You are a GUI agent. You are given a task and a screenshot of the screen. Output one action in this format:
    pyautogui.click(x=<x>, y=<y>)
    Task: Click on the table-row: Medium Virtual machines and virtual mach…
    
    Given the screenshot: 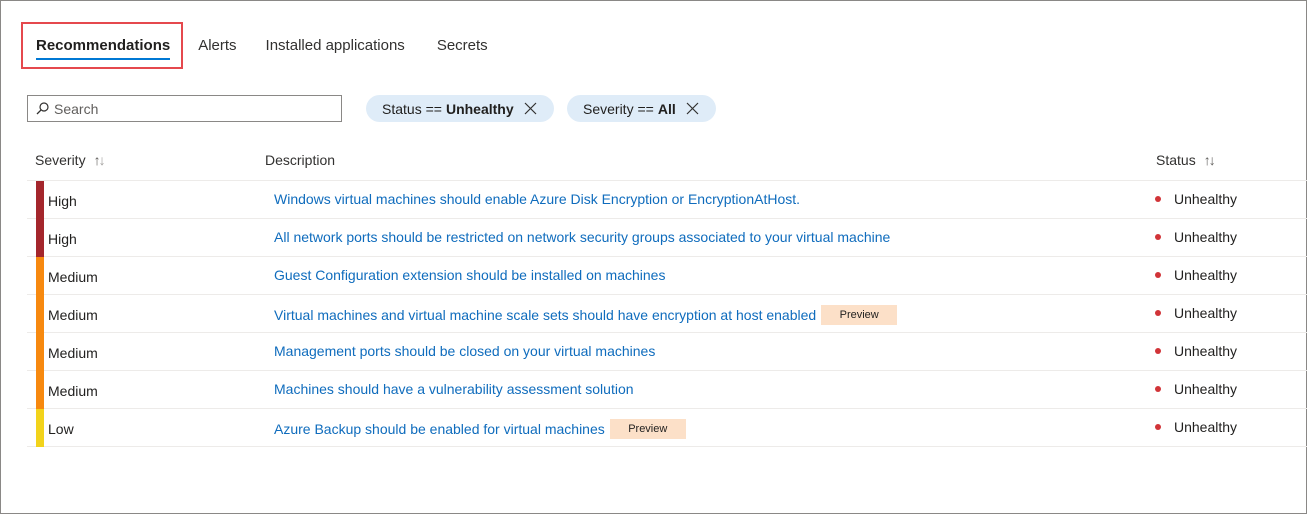 What is the action you would take?
    pyautogui.click(x=667, y=314)
    